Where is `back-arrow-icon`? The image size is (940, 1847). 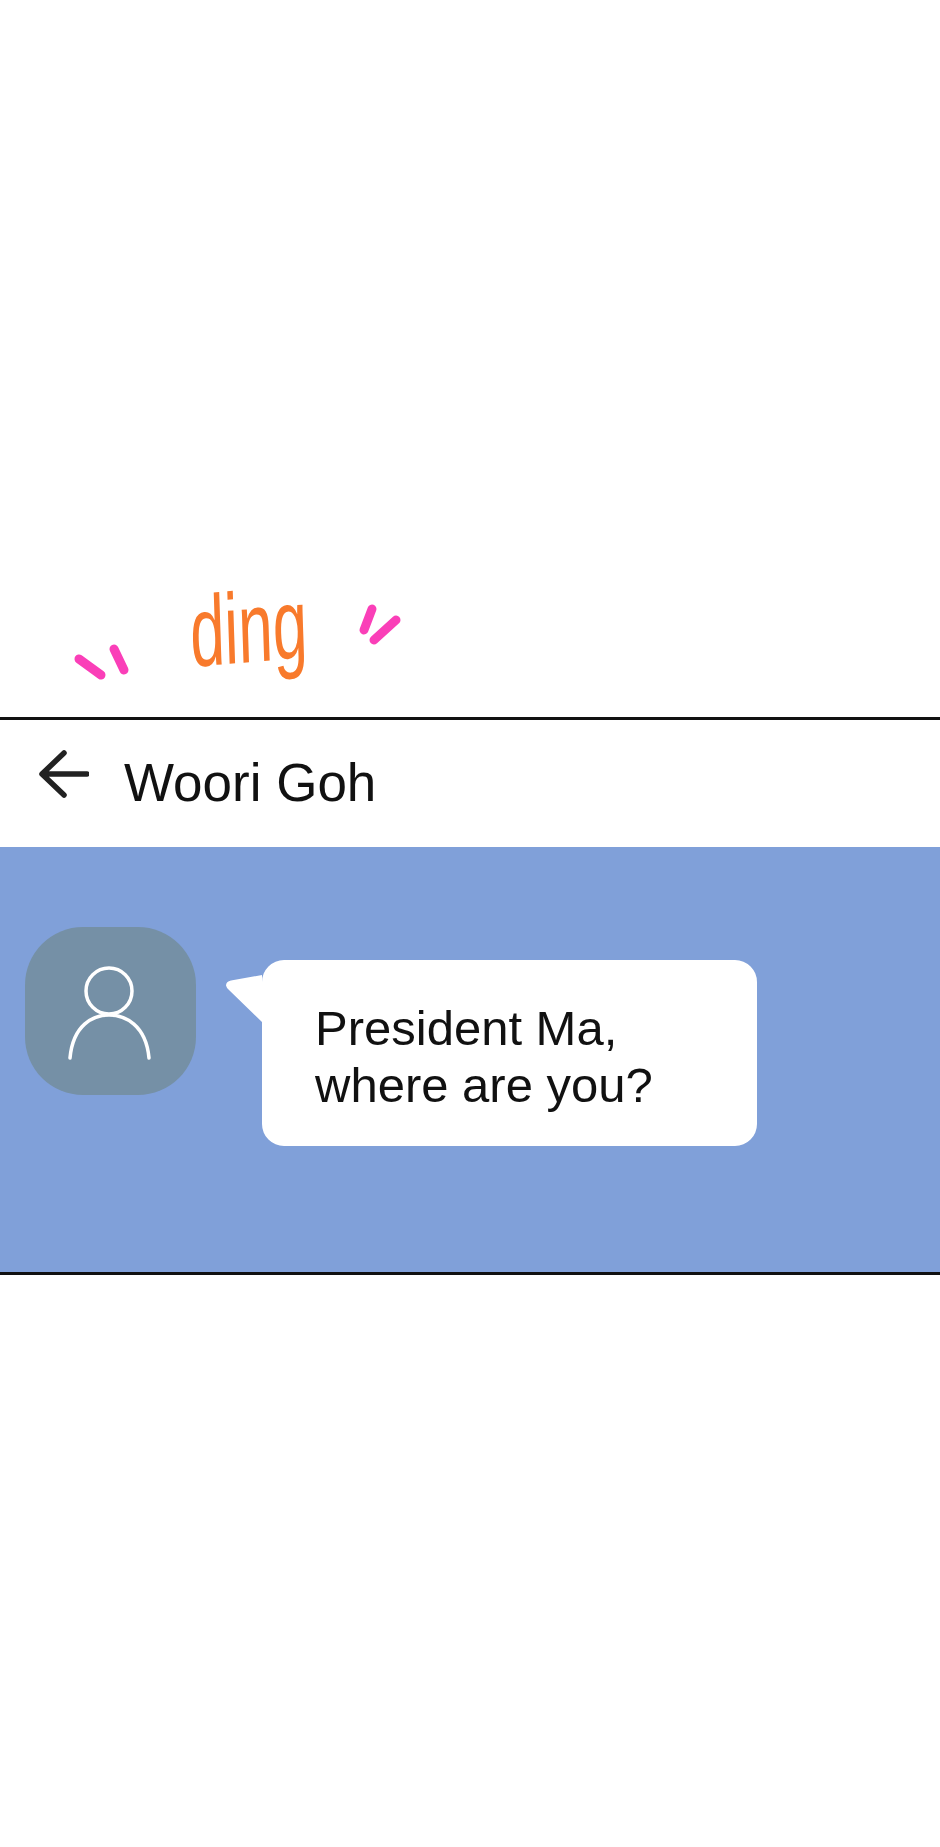
back-arrow-icon is located at coordinates (63, 774).